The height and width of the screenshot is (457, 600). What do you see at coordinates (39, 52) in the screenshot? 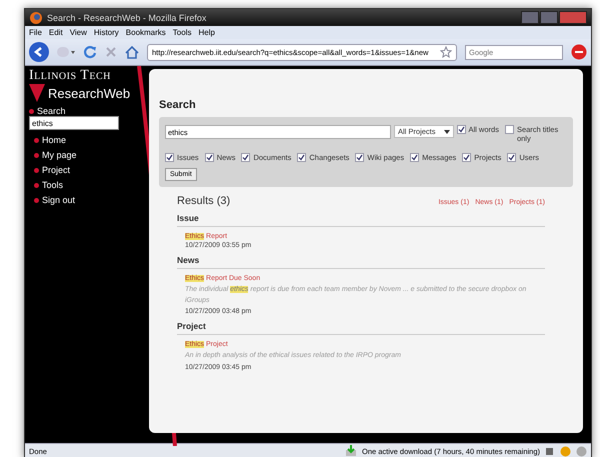
I see `back-button` at bounding box center [39, 52].